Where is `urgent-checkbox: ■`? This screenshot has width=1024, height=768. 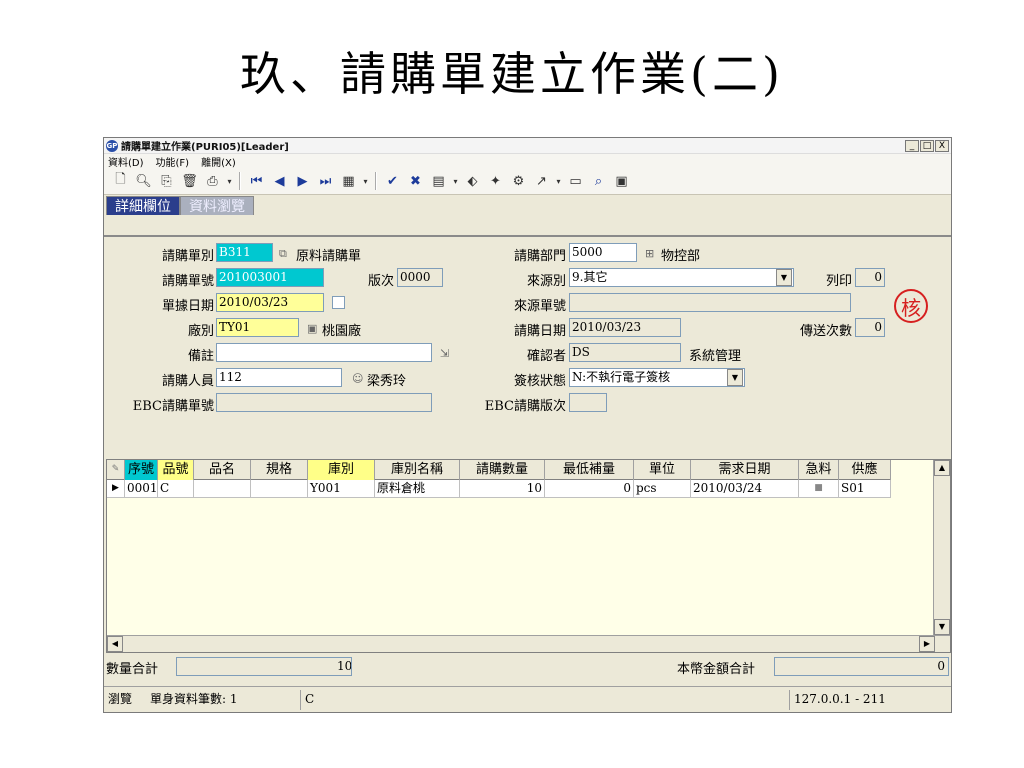 urgent-checkbox: ■ is located at coordinates (819, 489).